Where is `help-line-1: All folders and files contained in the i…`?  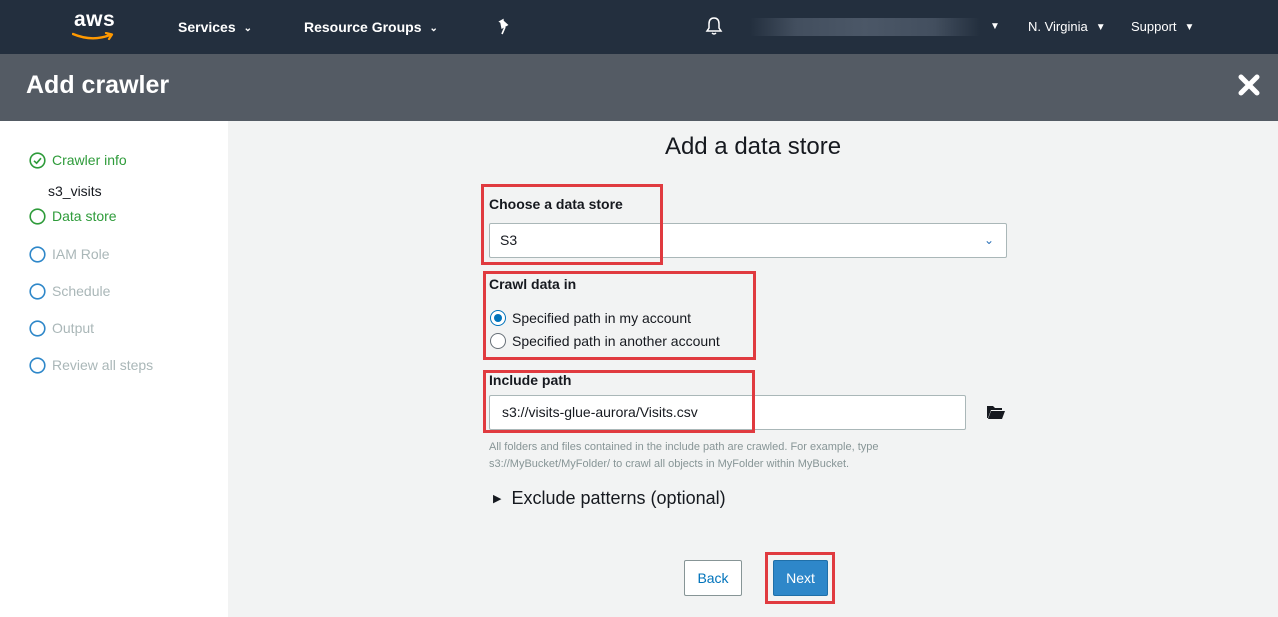 help-line-1: All folders and files contained in the i… is located at coordinates (684, 447).